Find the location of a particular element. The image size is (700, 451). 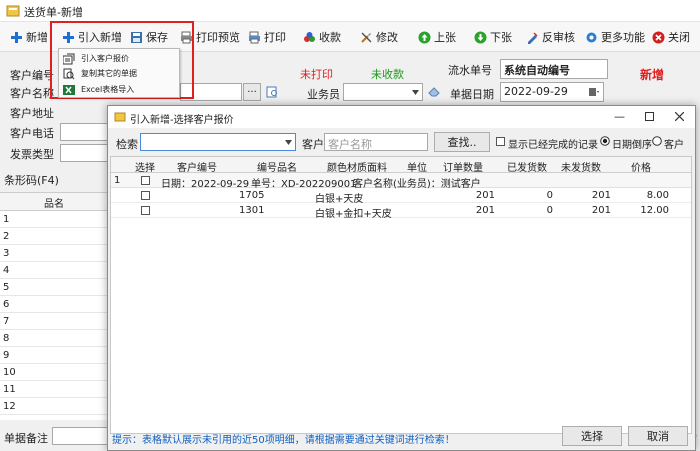

menu-import-customer-quote: 引入客户报价 is located at coordinates (96, 58).